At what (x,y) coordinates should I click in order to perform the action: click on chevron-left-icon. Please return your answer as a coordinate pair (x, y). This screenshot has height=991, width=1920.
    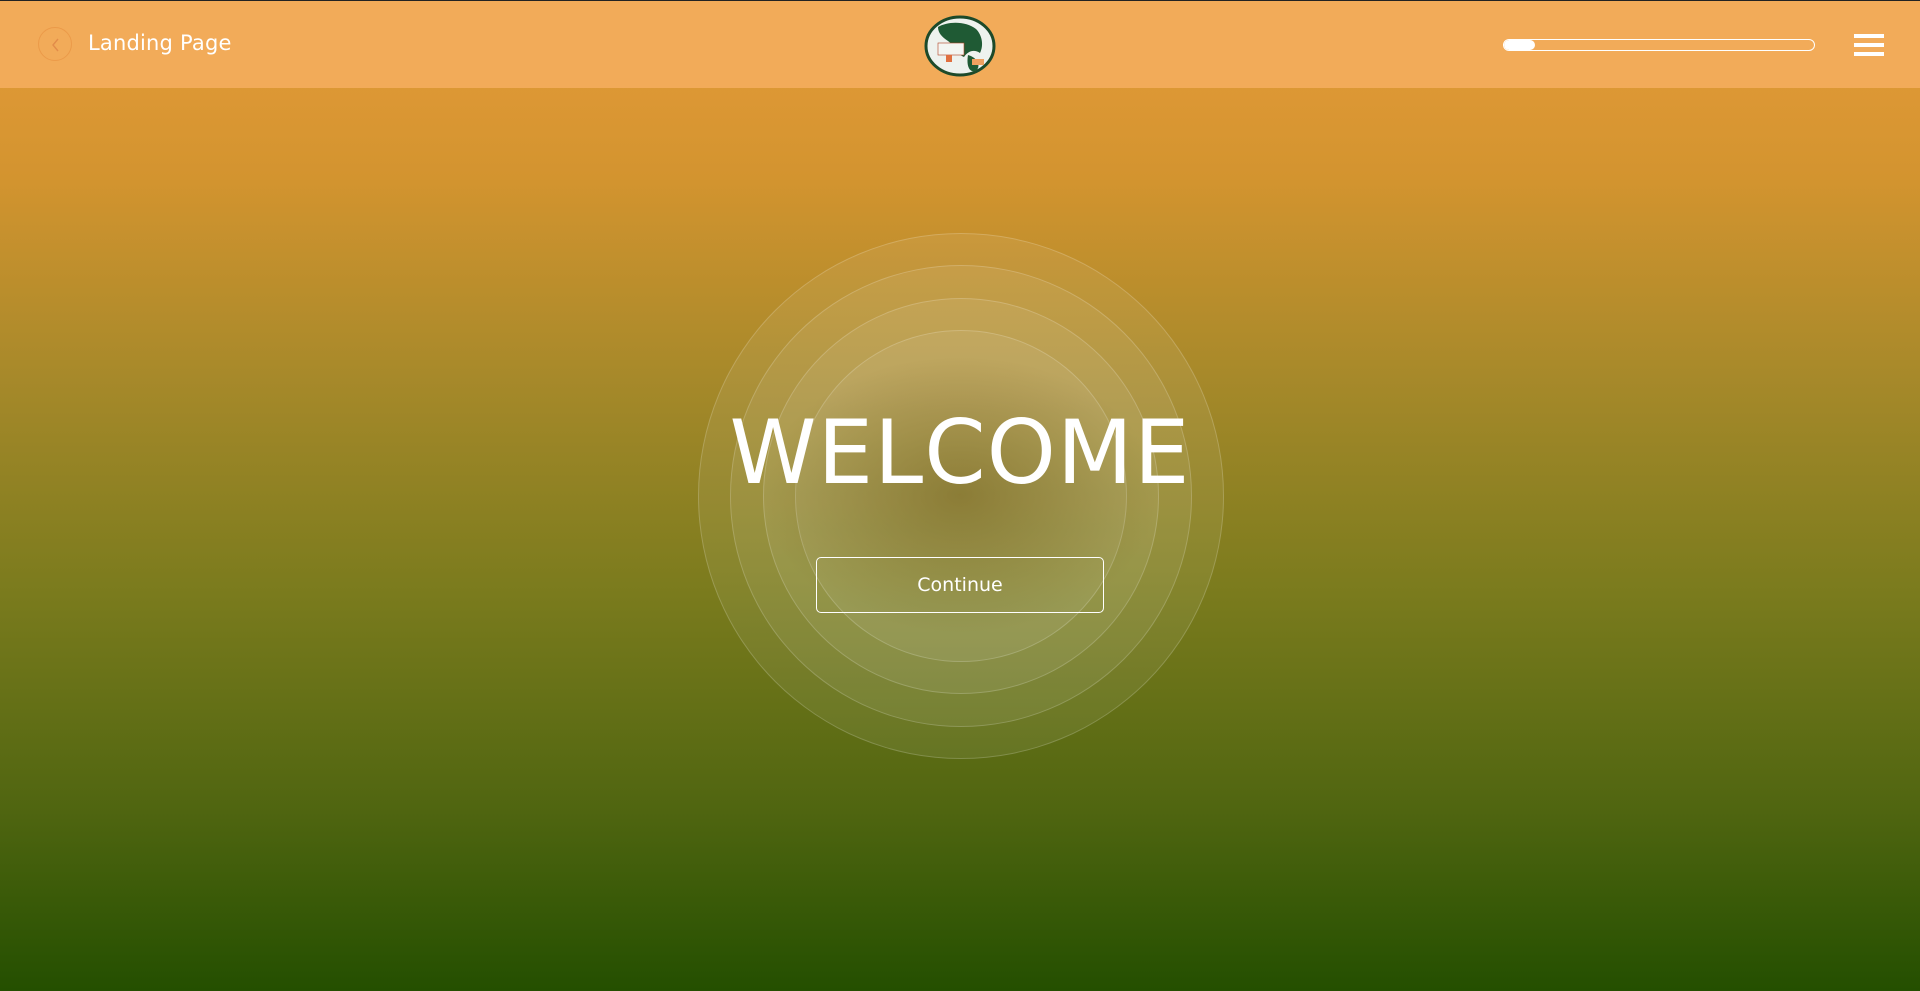
    Looking at the image, I should click on (55, 45).